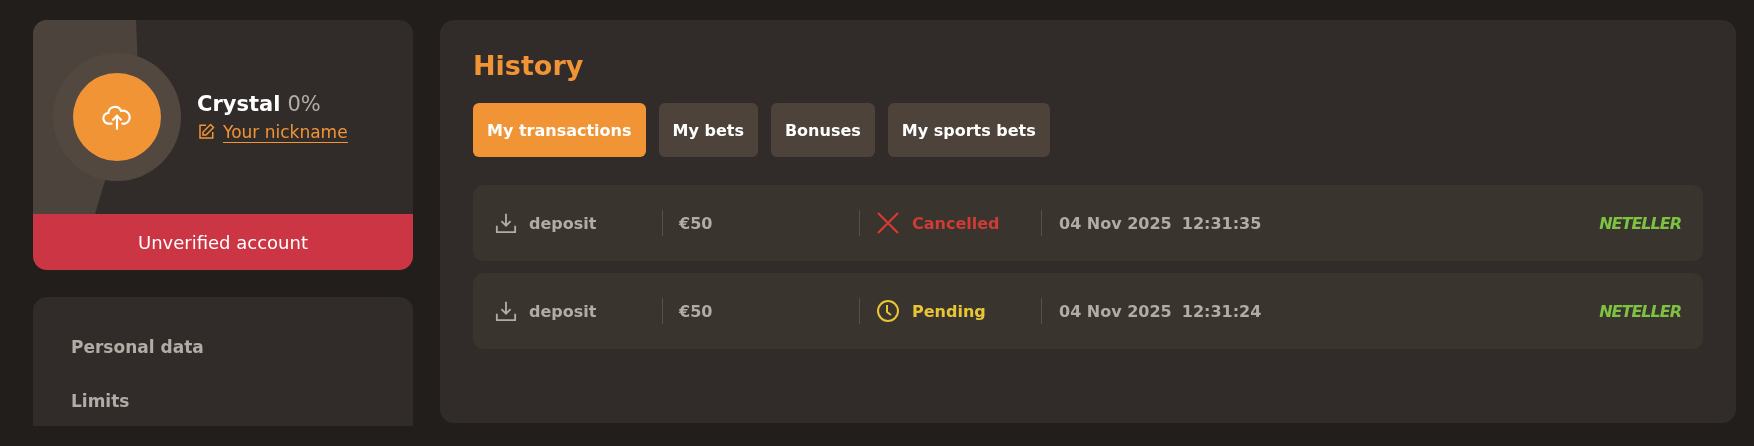 Image resolution: width=1754 pixels, height=446 pixels. I want to click on user-name: Crystal, so click(239, 103).